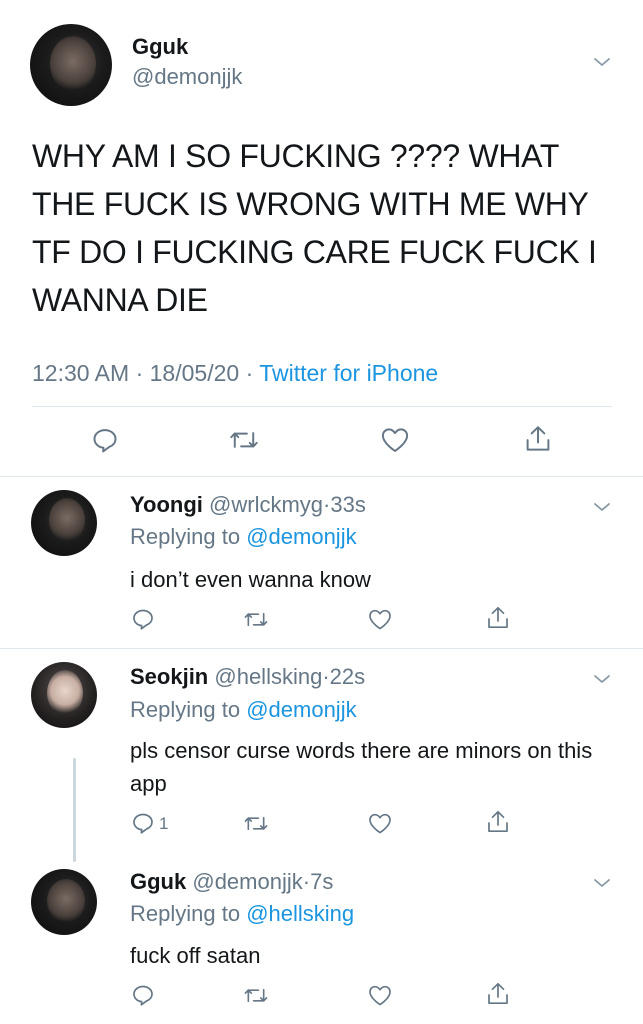  Describe the element at coordinates (268, 676) in the screenshot. I see `handle: @hellsking` at that location.